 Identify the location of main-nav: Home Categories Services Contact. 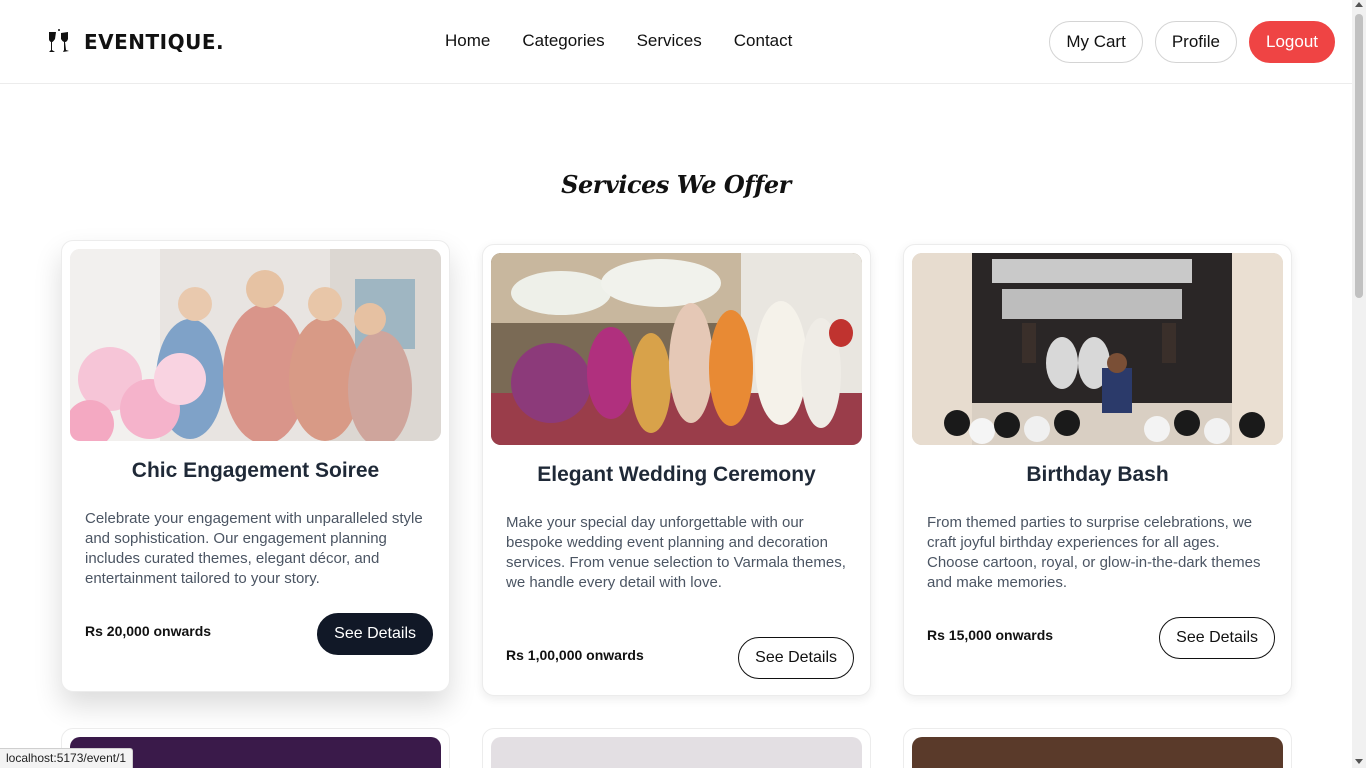
(618, 41).